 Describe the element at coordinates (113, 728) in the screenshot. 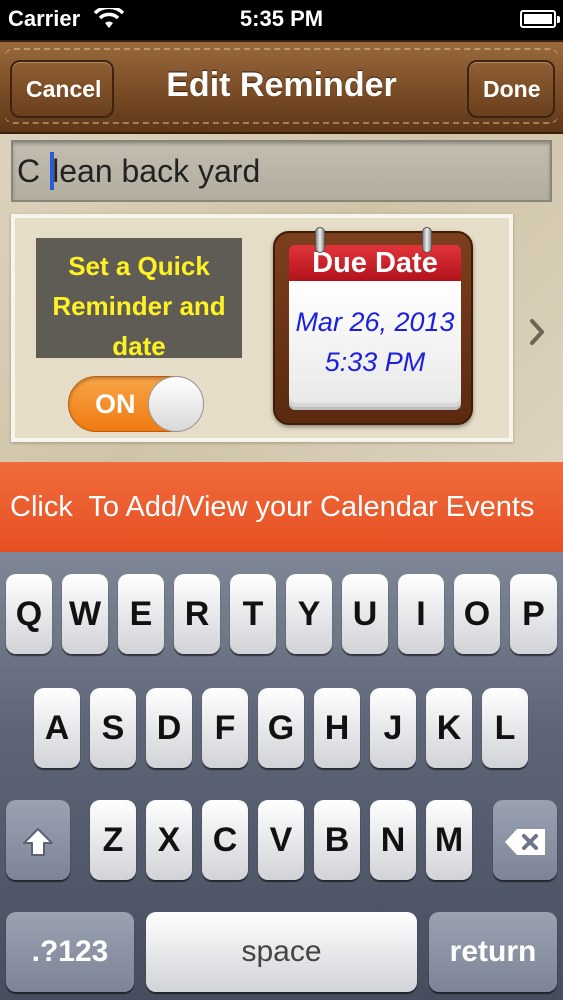

I see `key-s: S` at that location.